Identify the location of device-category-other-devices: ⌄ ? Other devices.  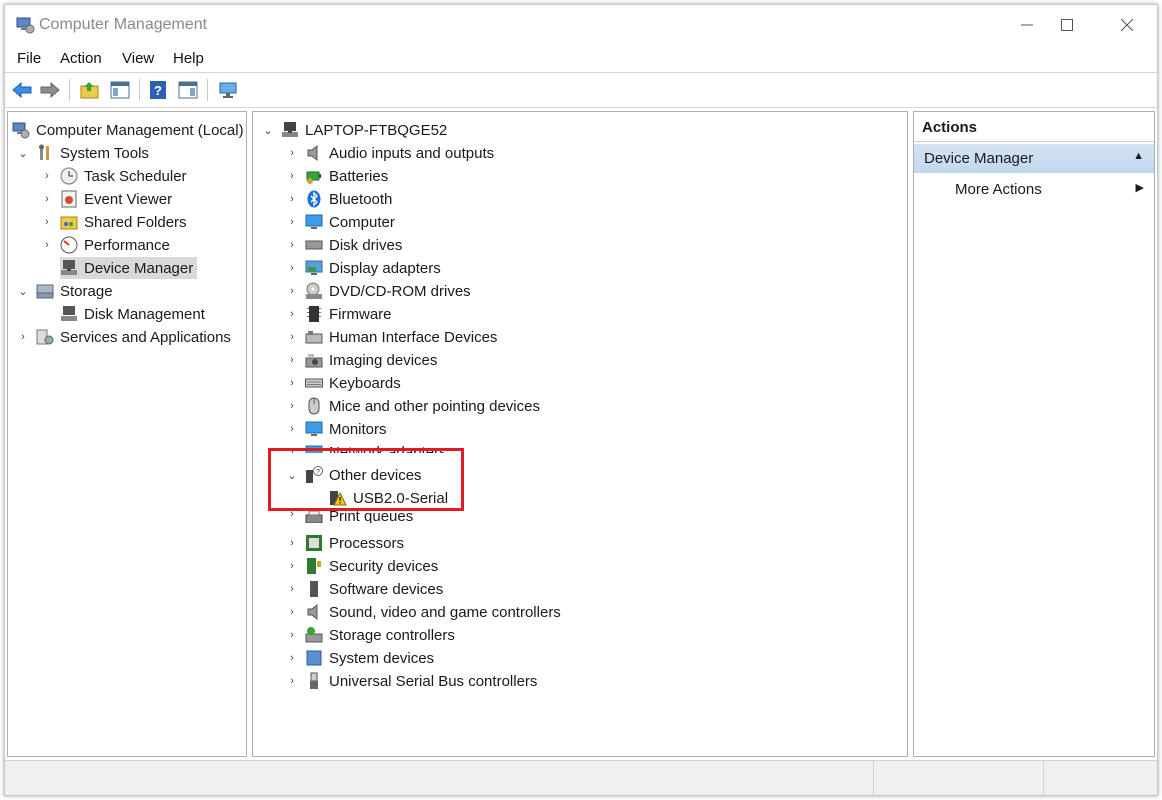
(353, 475).